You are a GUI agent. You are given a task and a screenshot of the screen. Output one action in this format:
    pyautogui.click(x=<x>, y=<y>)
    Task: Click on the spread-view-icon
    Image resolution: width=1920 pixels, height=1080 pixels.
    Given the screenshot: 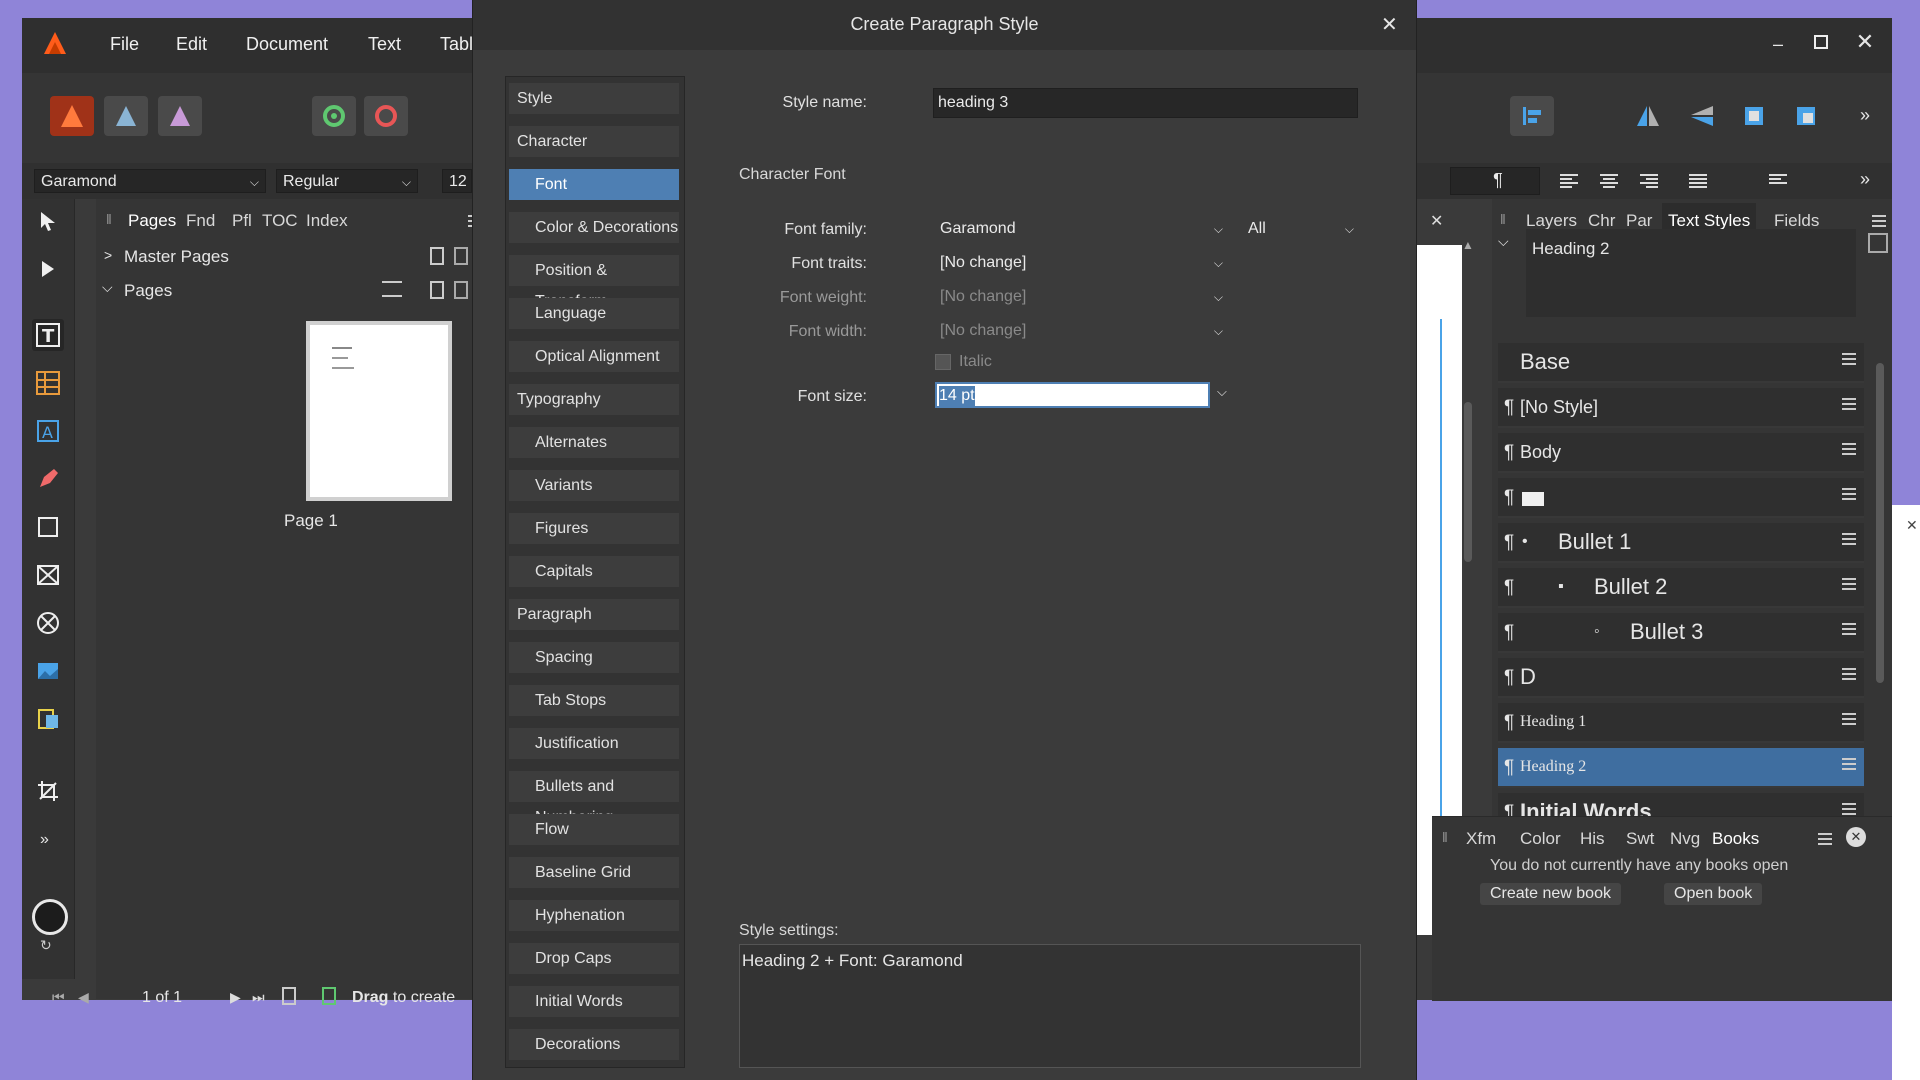 What is the action you would take?
    pyautogui.click(x=289, y=996)
    